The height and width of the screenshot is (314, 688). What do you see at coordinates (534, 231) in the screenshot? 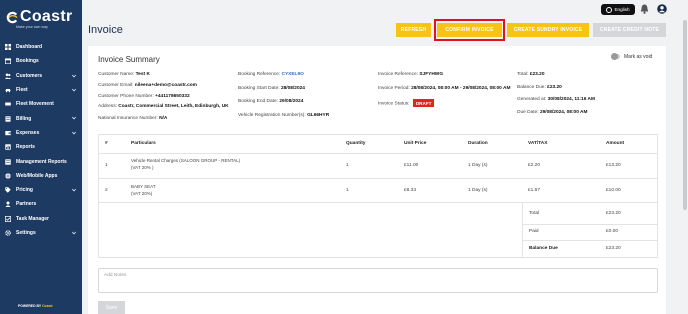
I see `paid-label: Paid` at bounding box center [534, 231].